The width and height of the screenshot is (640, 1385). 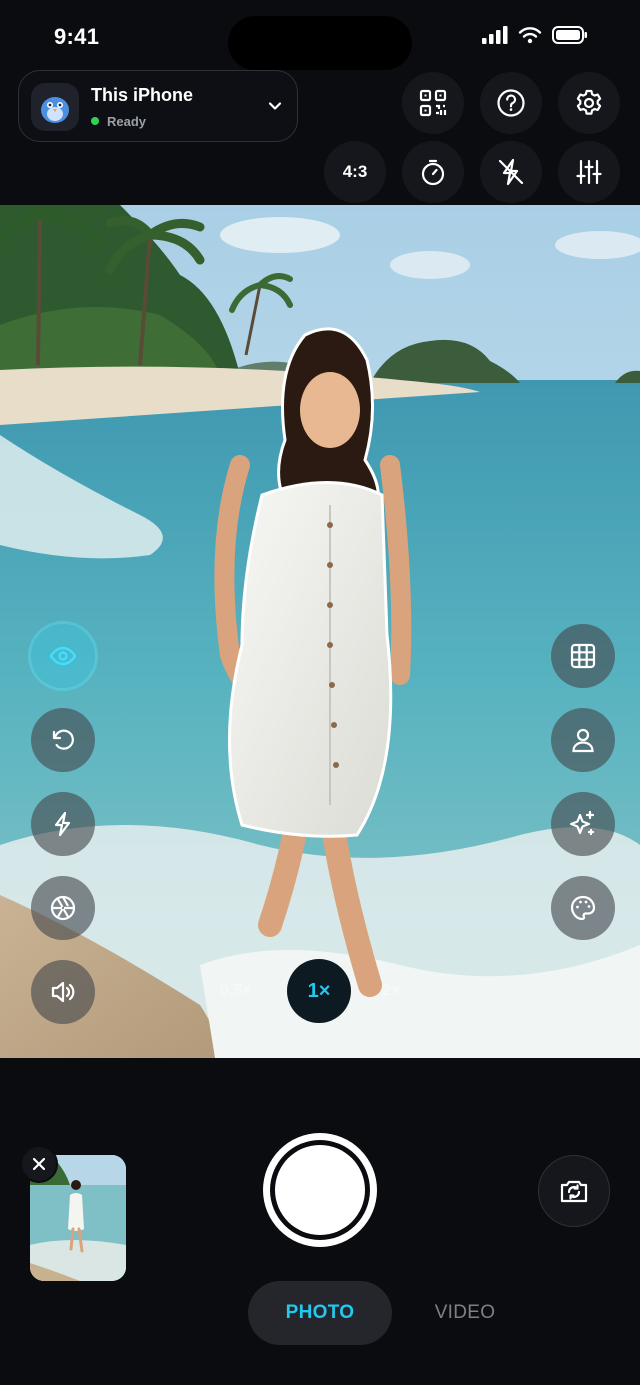 I want to click on flash-button, so click(x=63, y=824).